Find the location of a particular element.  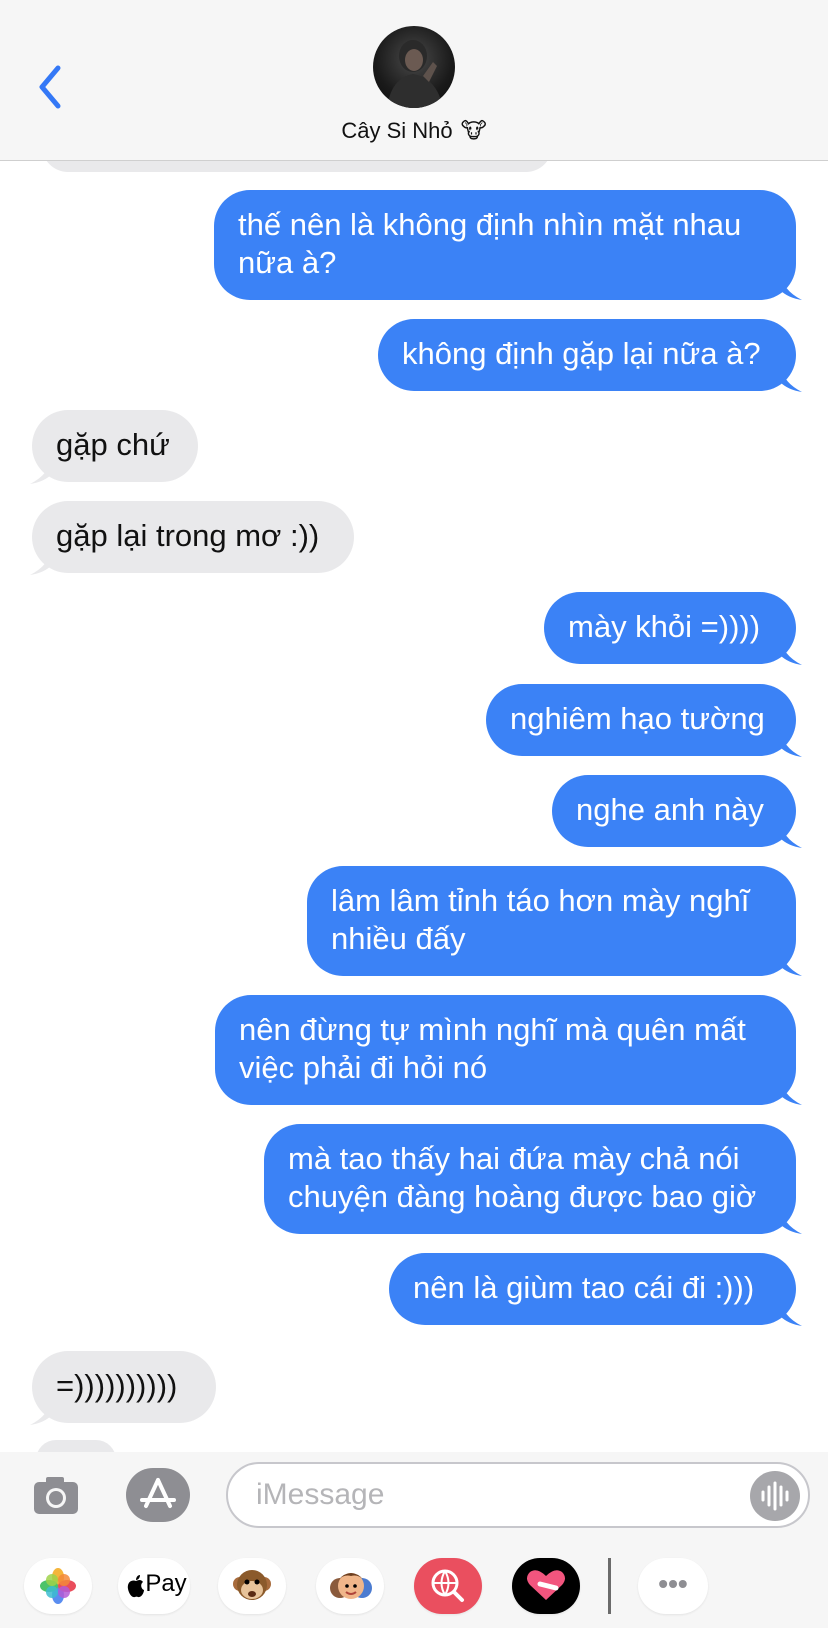

search-globe-icon is located at coordinates (447, 1585).